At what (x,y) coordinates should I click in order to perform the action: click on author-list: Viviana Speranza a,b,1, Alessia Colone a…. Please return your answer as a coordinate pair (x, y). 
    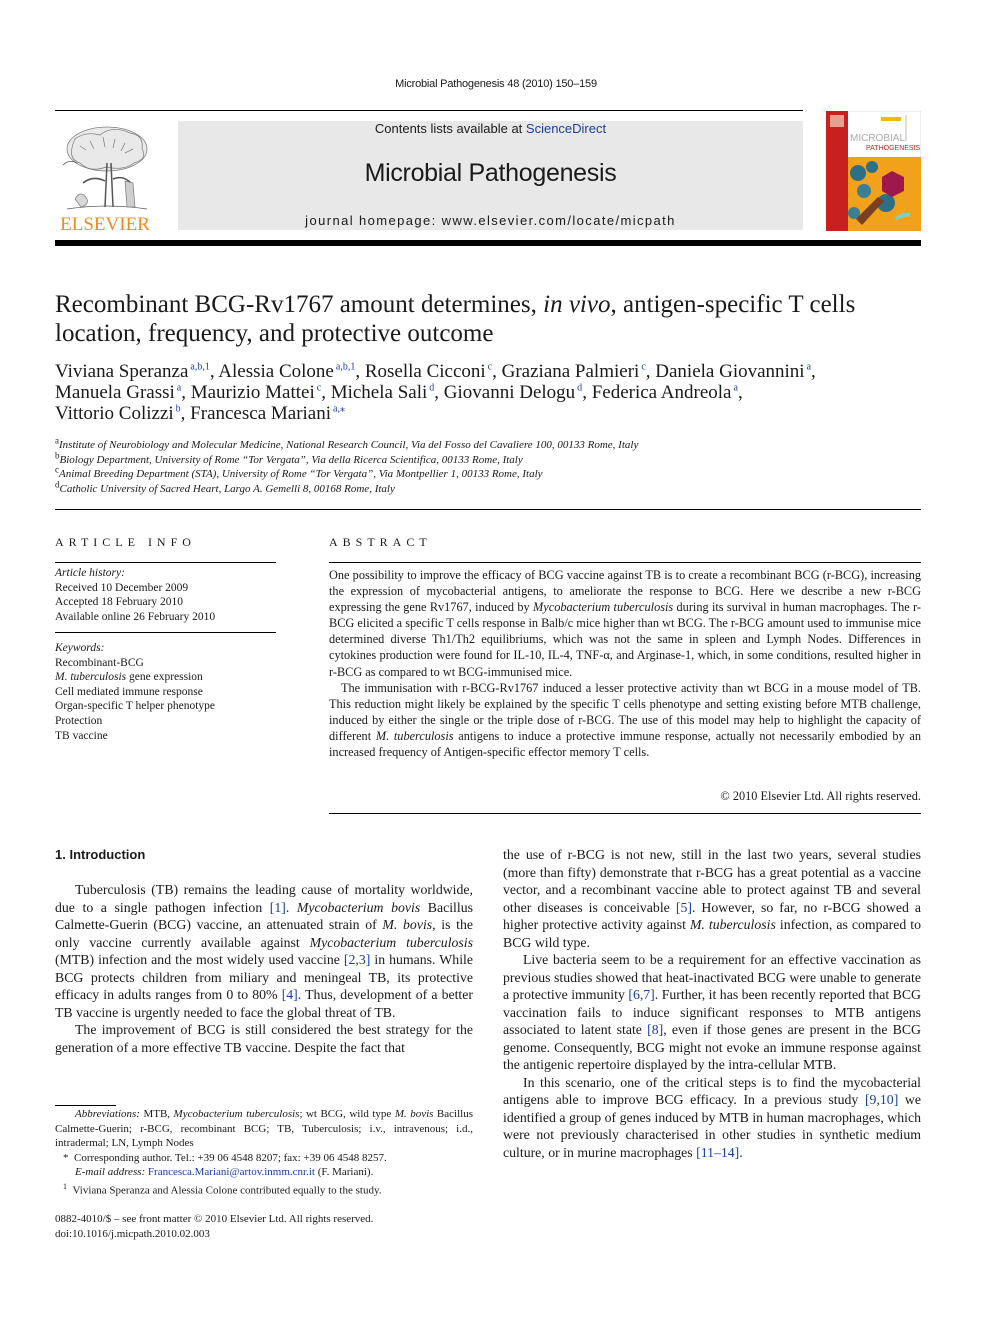
    Looking at the image, I should click on (495, 392).